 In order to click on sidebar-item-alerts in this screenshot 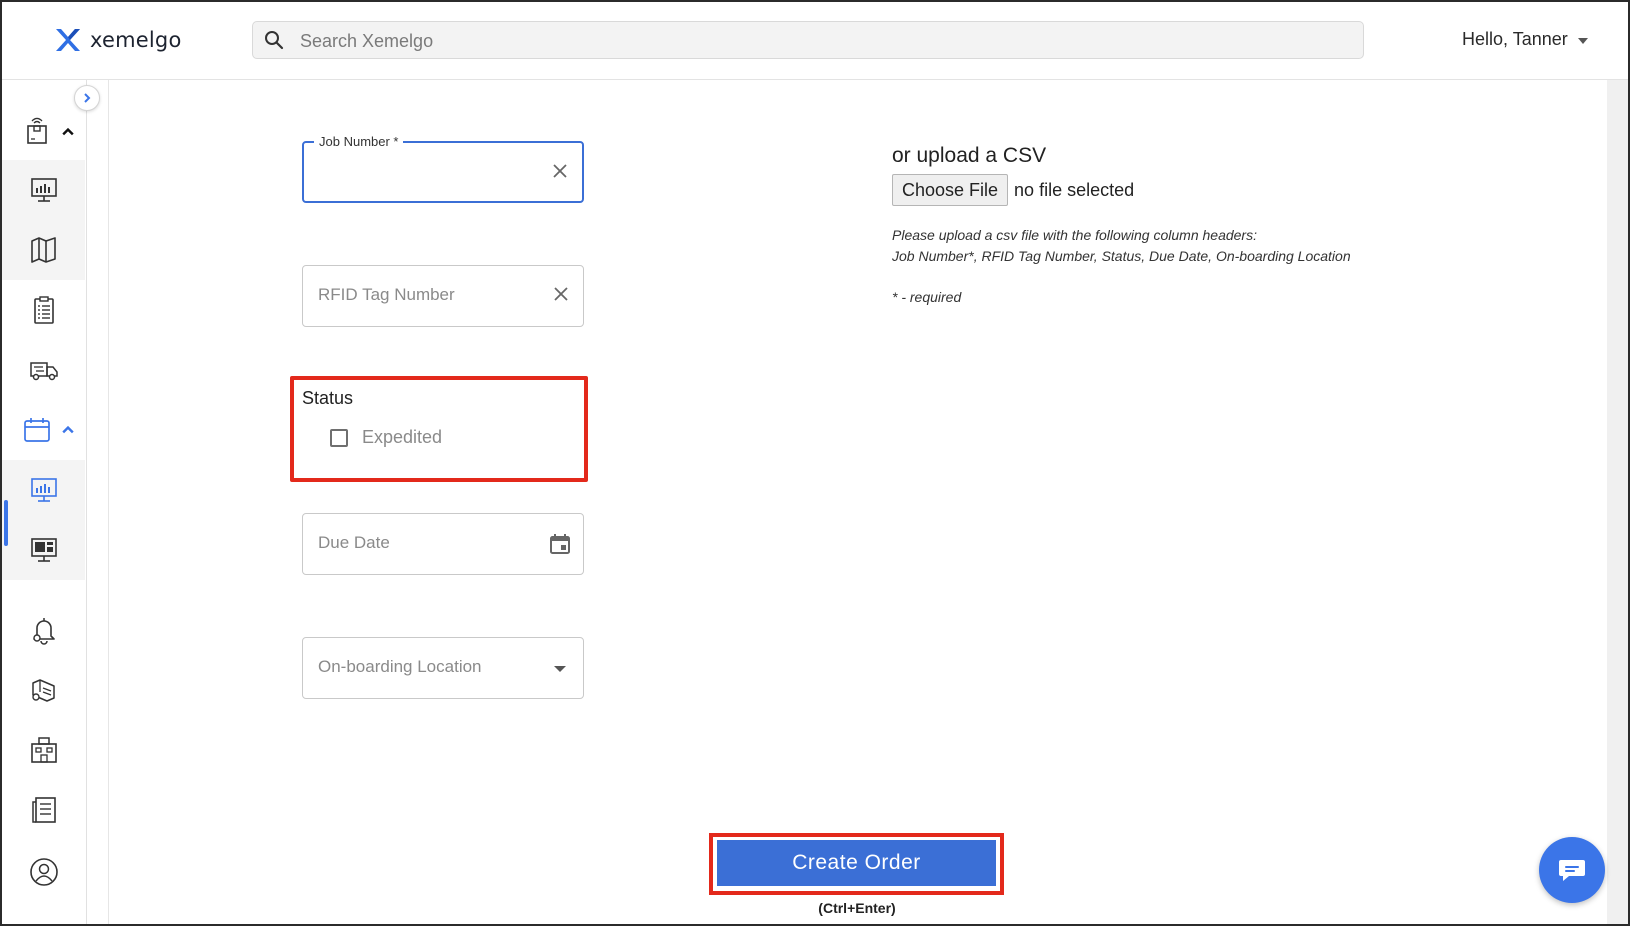, I will do `click(43, 630)`.